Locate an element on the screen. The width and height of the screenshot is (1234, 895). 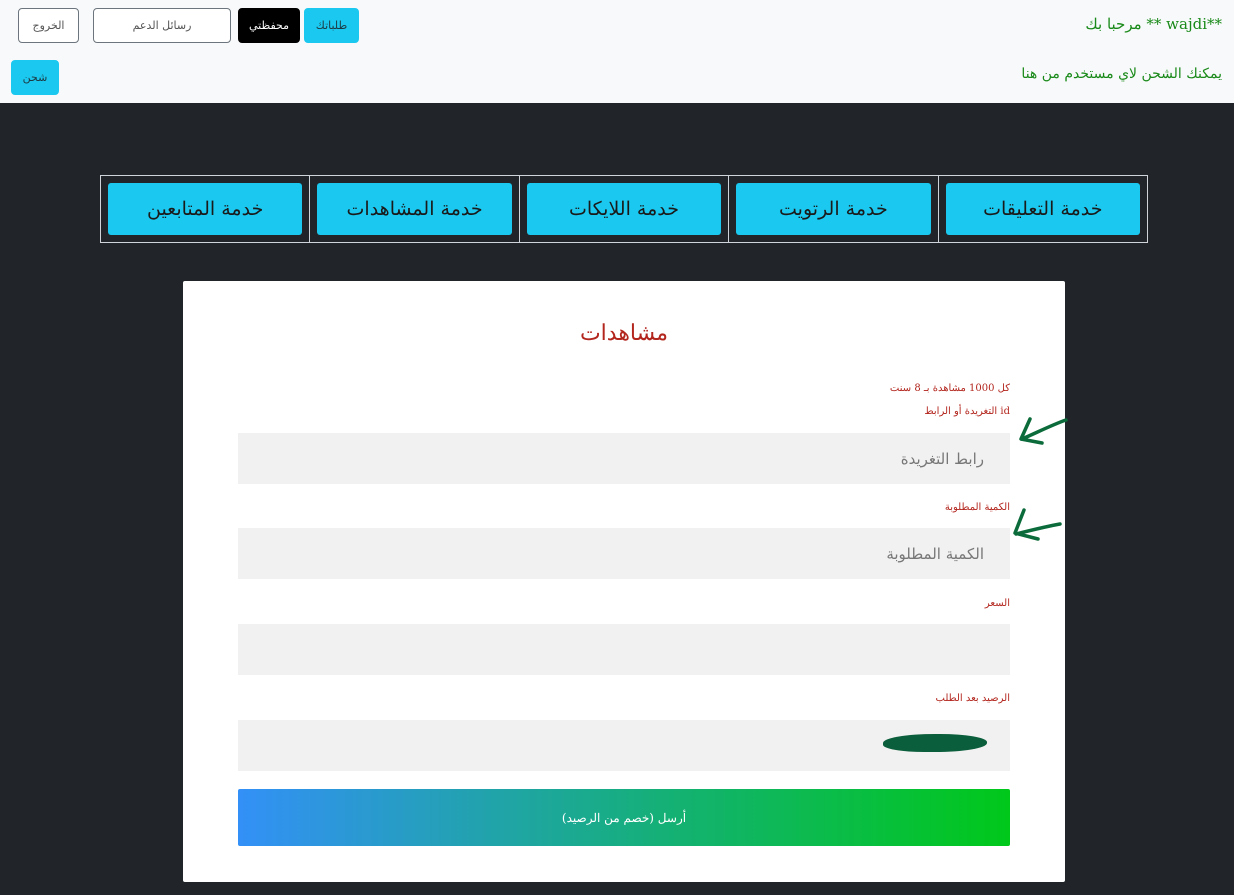
welcome-message: مرحبا بك ** wajdi** is located at coordinates (1153, 24).